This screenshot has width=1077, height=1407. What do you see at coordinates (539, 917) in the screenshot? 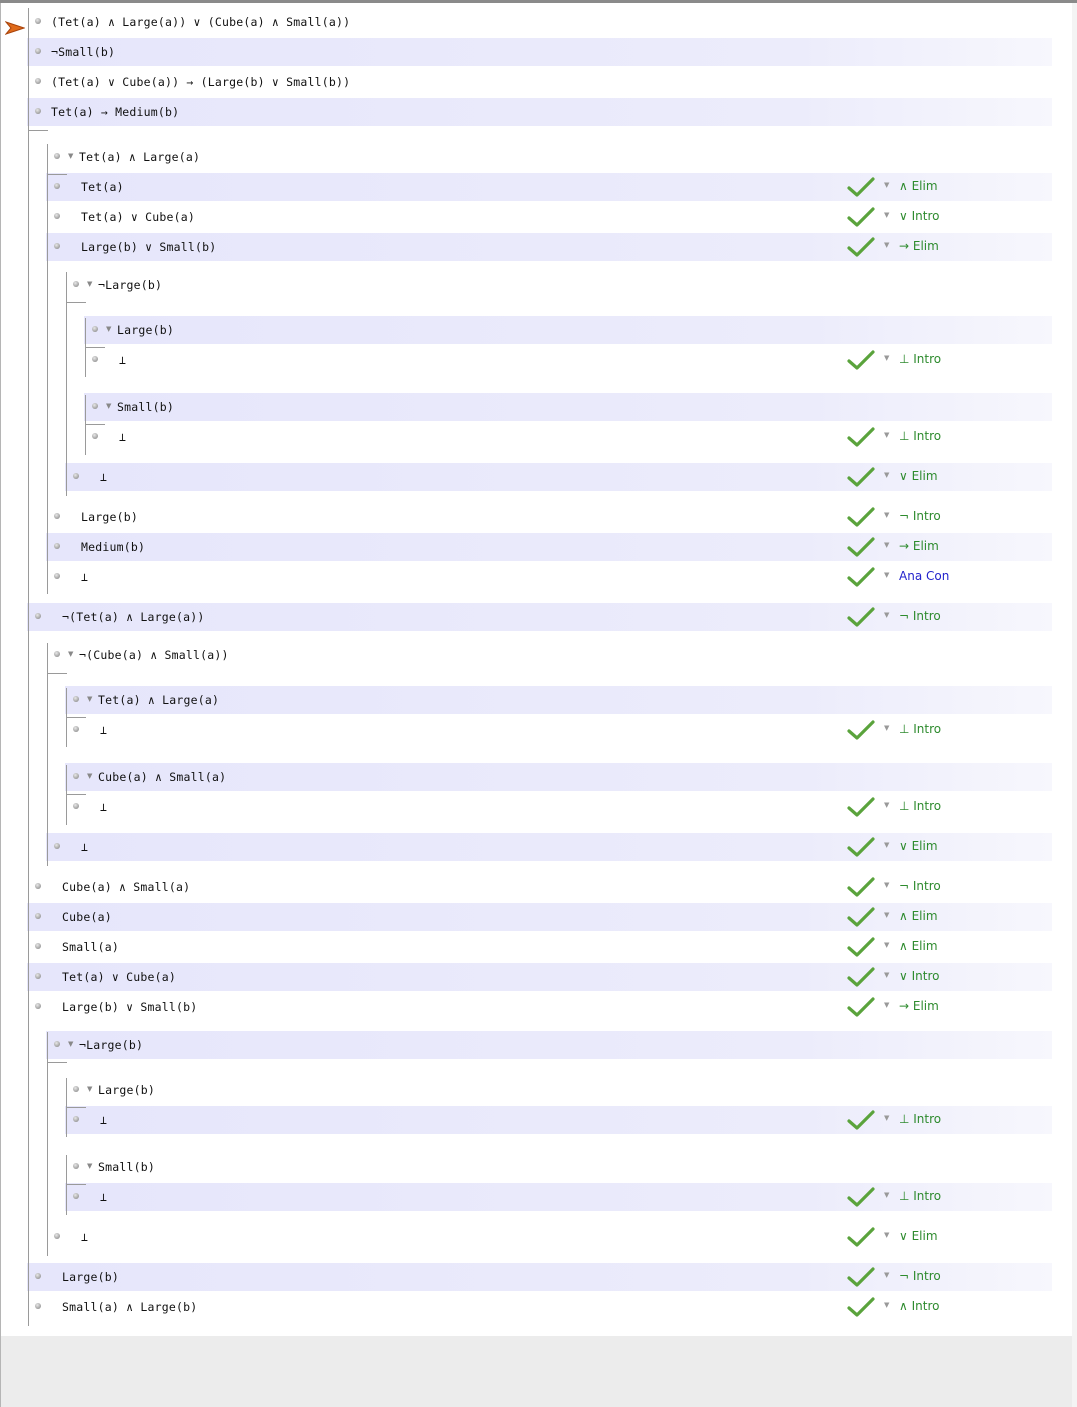
I see `proof-line: Cube(a) ▼ ∧ Elim` at bounding box center [539, 917].